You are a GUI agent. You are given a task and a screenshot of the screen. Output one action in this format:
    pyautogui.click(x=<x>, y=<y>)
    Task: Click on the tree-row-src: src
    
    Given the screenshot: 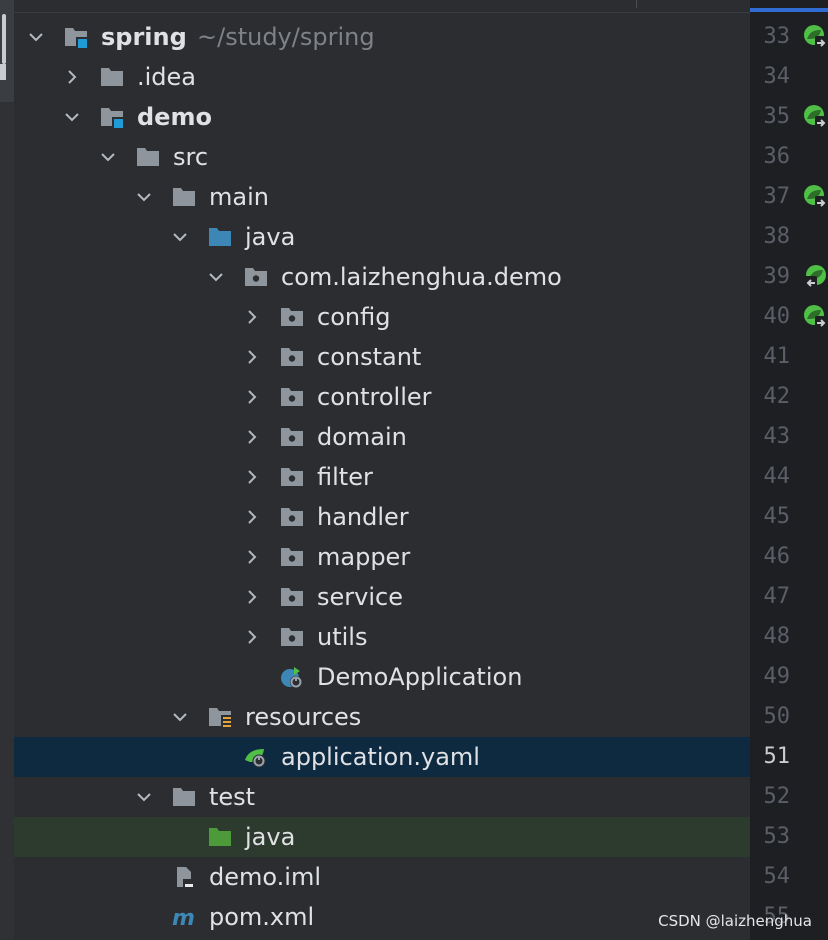 What is the action you would take?
    pyautogui.click(x=382, y=157)
    